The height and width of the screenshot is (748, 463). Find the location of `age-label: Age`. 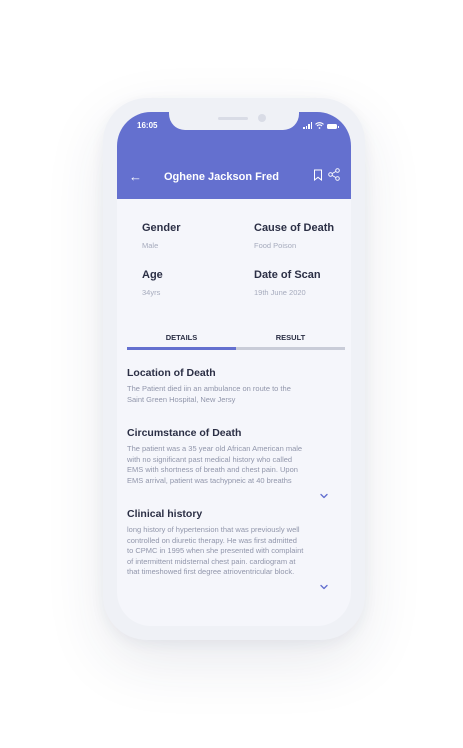

age-label: Age is located at coordinates (152, 275).